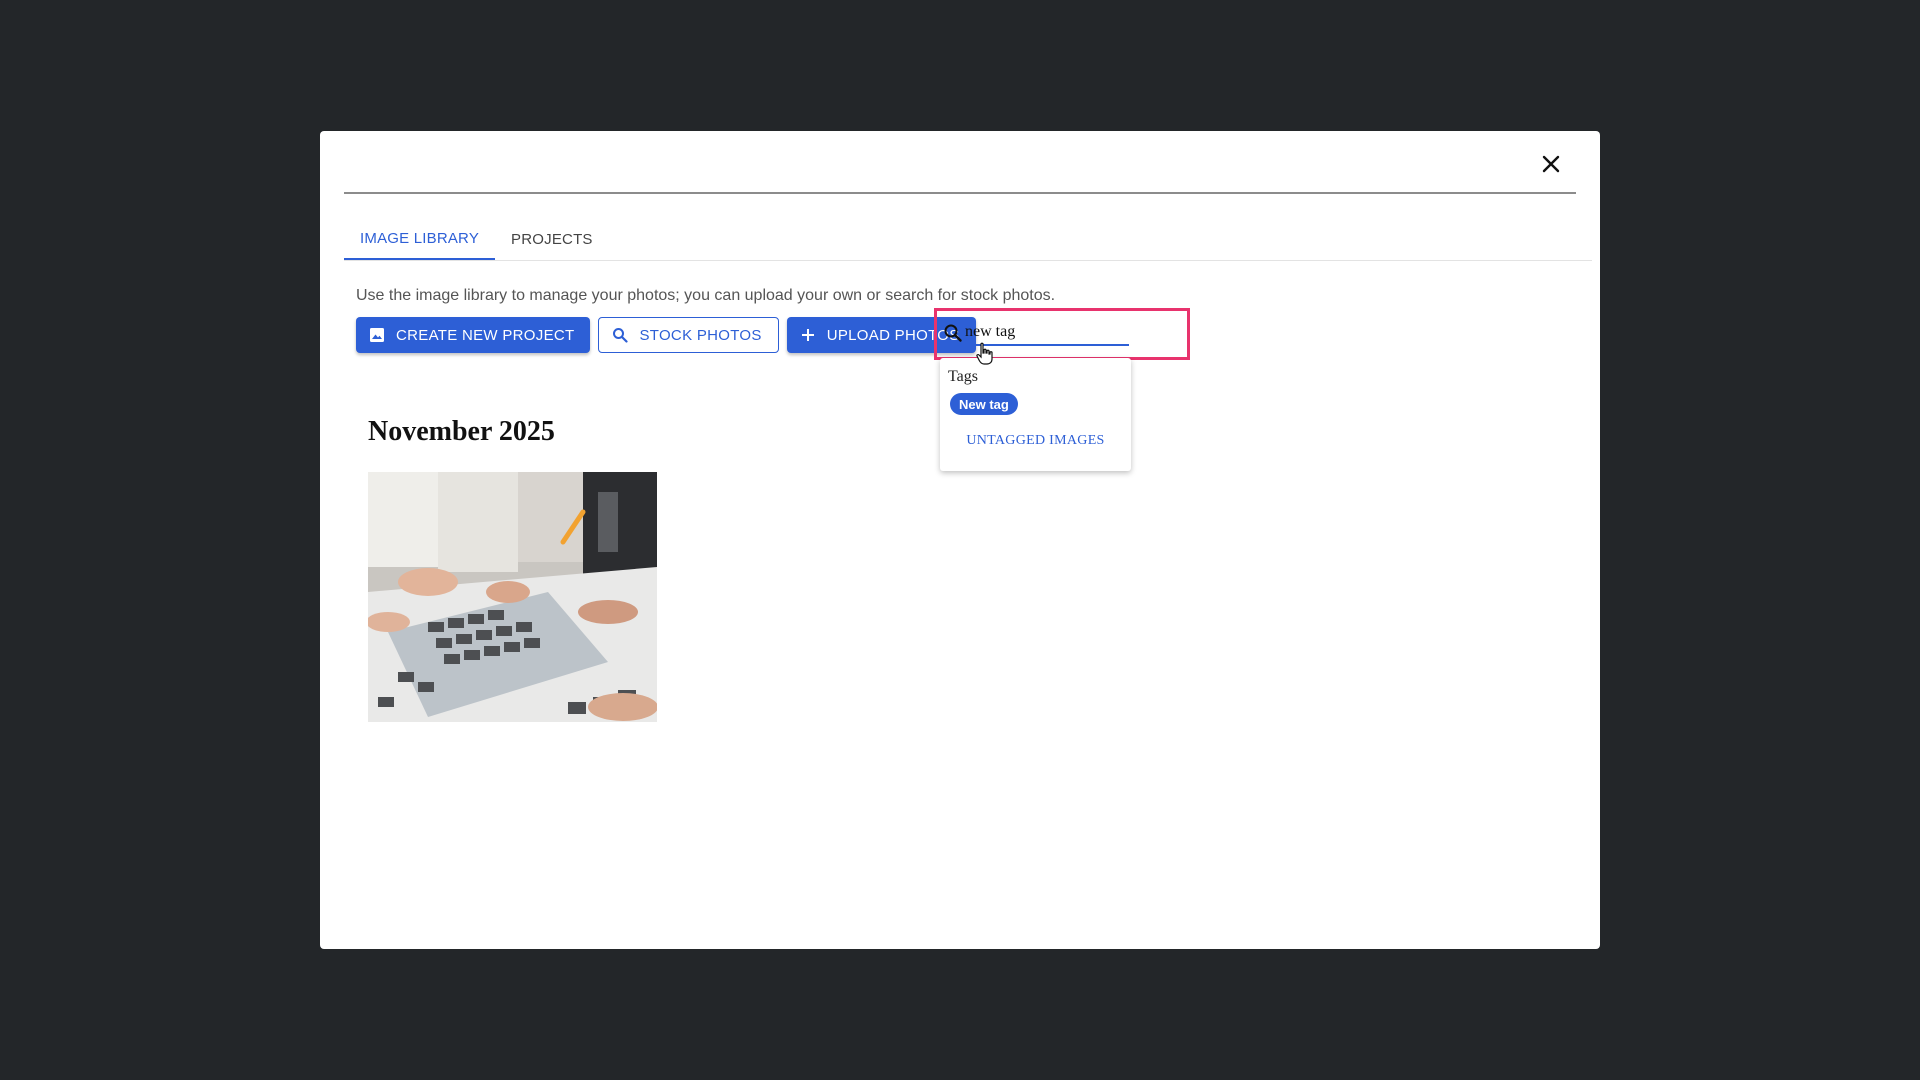 Image resolution: width=1920 pixels, height=1080 pixels. What do you see at coordinates (1035, 441) in the screenshot?
I see `untagged-images-link: UNTAGGED IMAGES` at bounding box center [1035, 441].